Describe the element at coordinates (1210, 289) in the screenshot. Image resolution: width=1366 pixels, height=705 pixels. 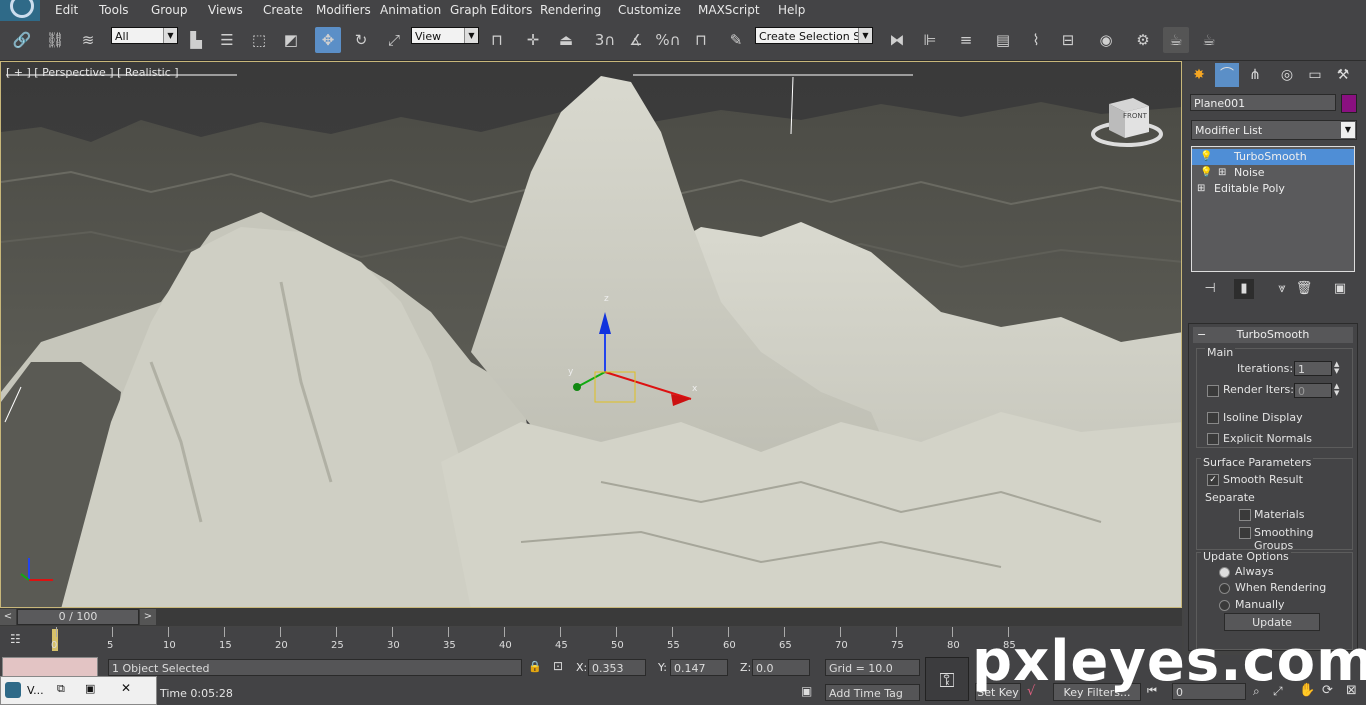
I see `pin-stack-icon: ⊣` at that location.